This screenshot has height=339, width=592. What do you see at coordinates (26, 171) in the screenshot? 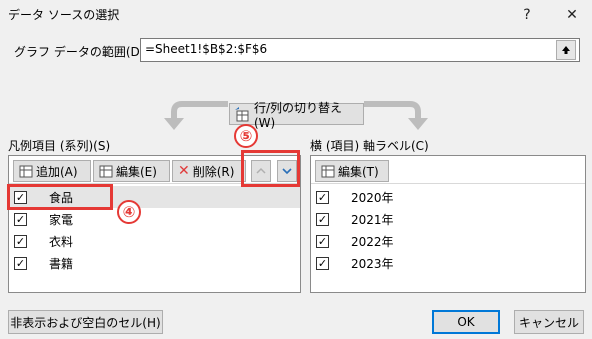
I see `add-table-icon` at bounding box center [26, 171].